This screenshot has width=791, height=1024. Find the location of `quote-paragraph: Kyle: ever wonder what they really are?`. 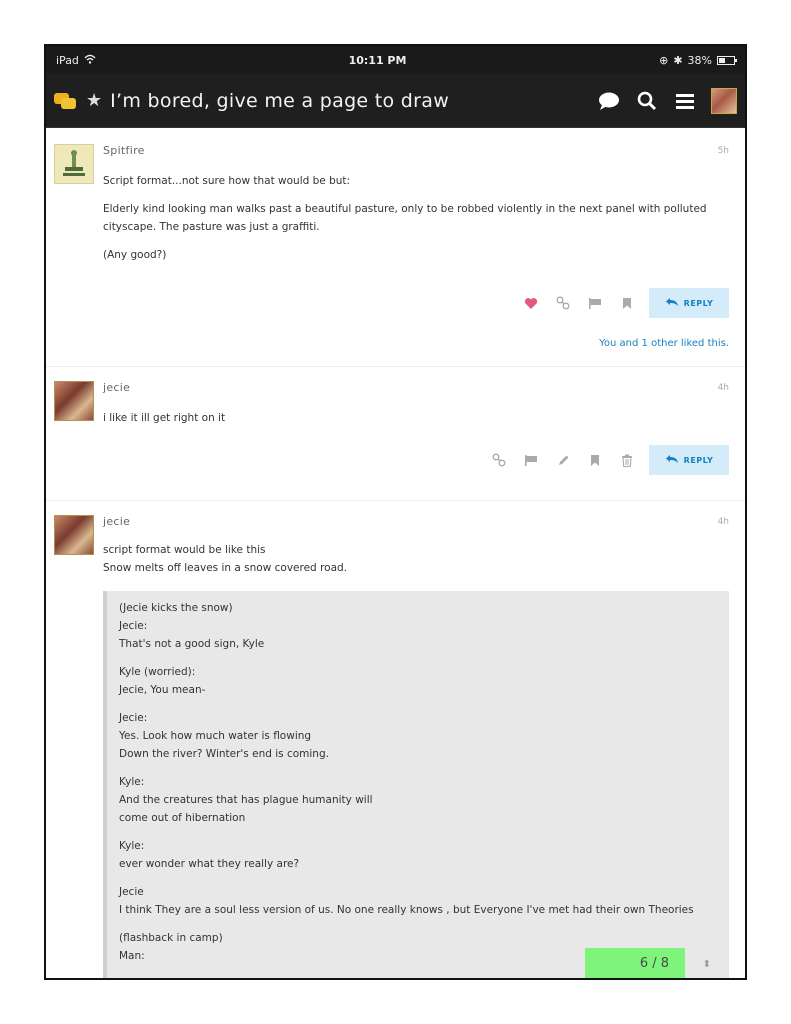

quote-paragraph: Kyle: ever wonder what they really are? is located at coordinates (209, 855).